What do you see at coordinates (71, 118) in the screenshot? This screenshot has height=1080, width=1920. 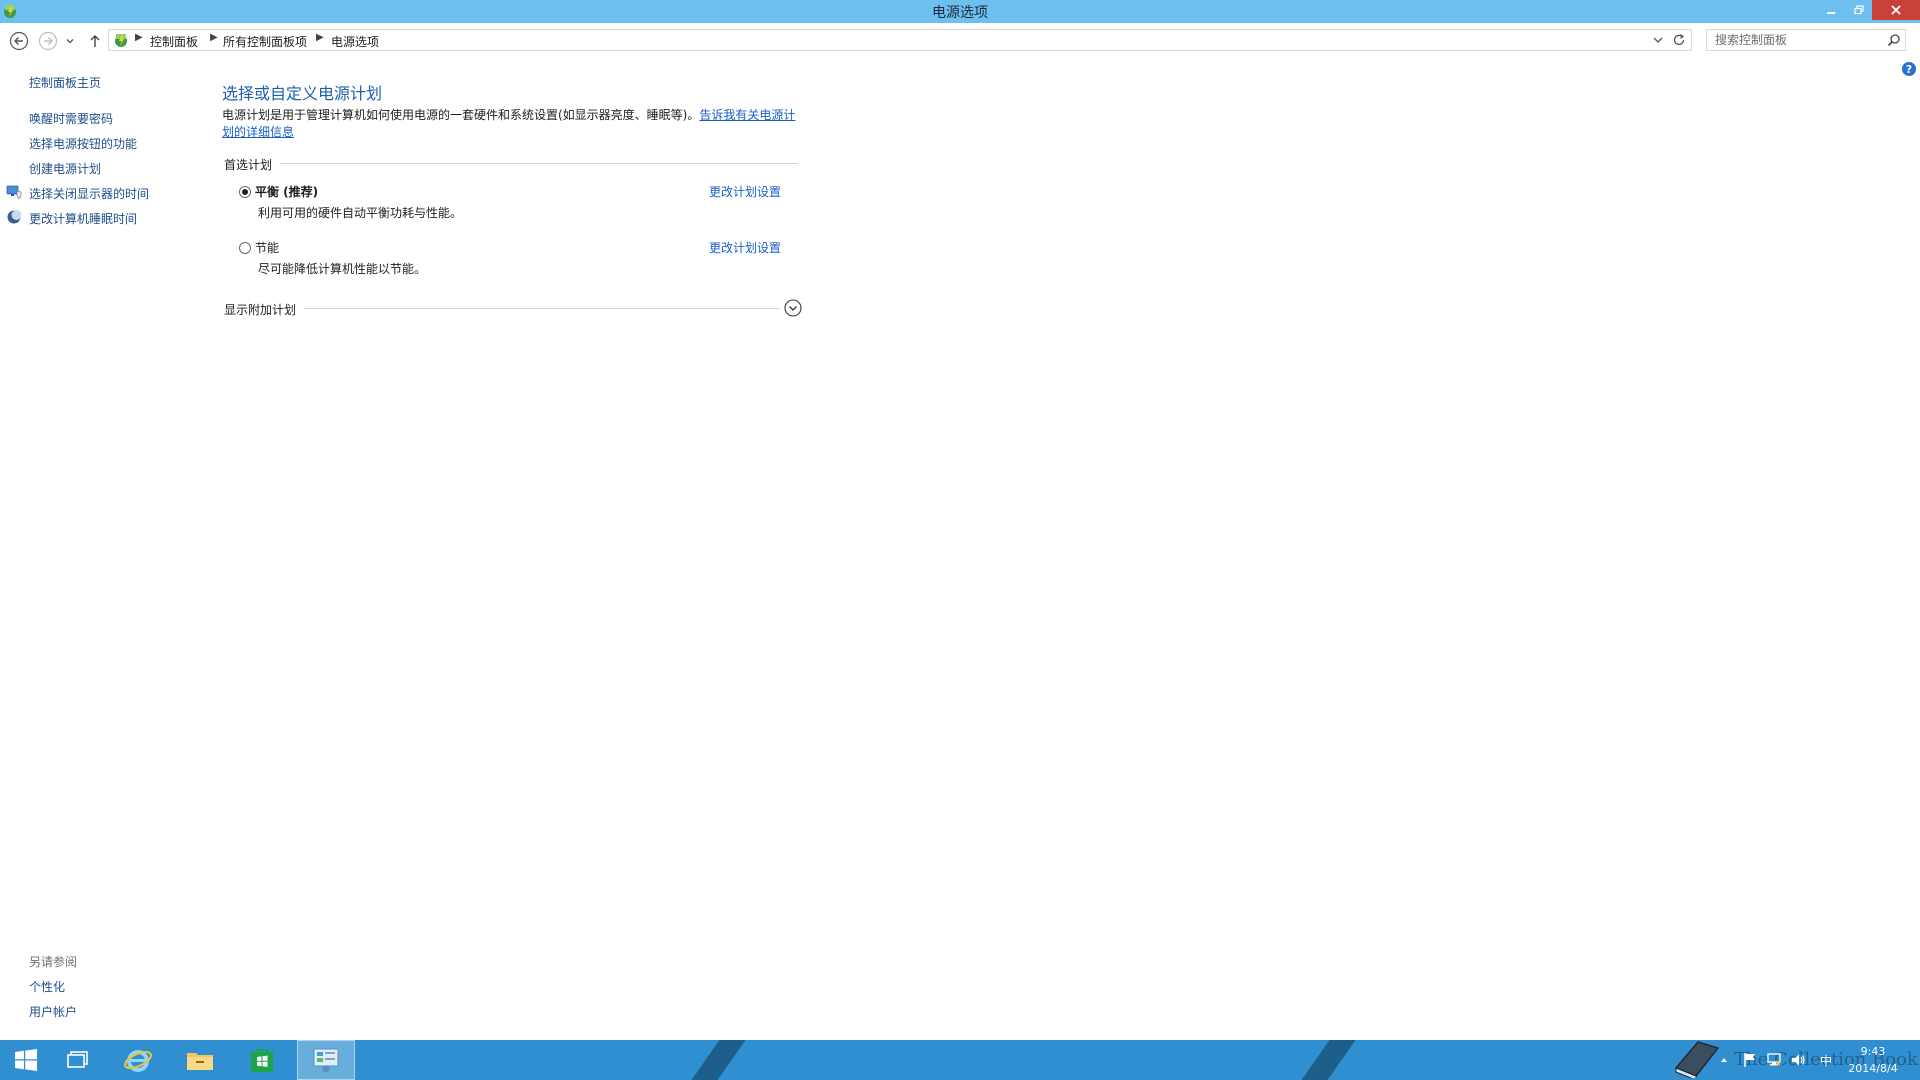 I see `sidebar-item-wake-password: 唤醒时需要密码` at bounding box center [71, 118].